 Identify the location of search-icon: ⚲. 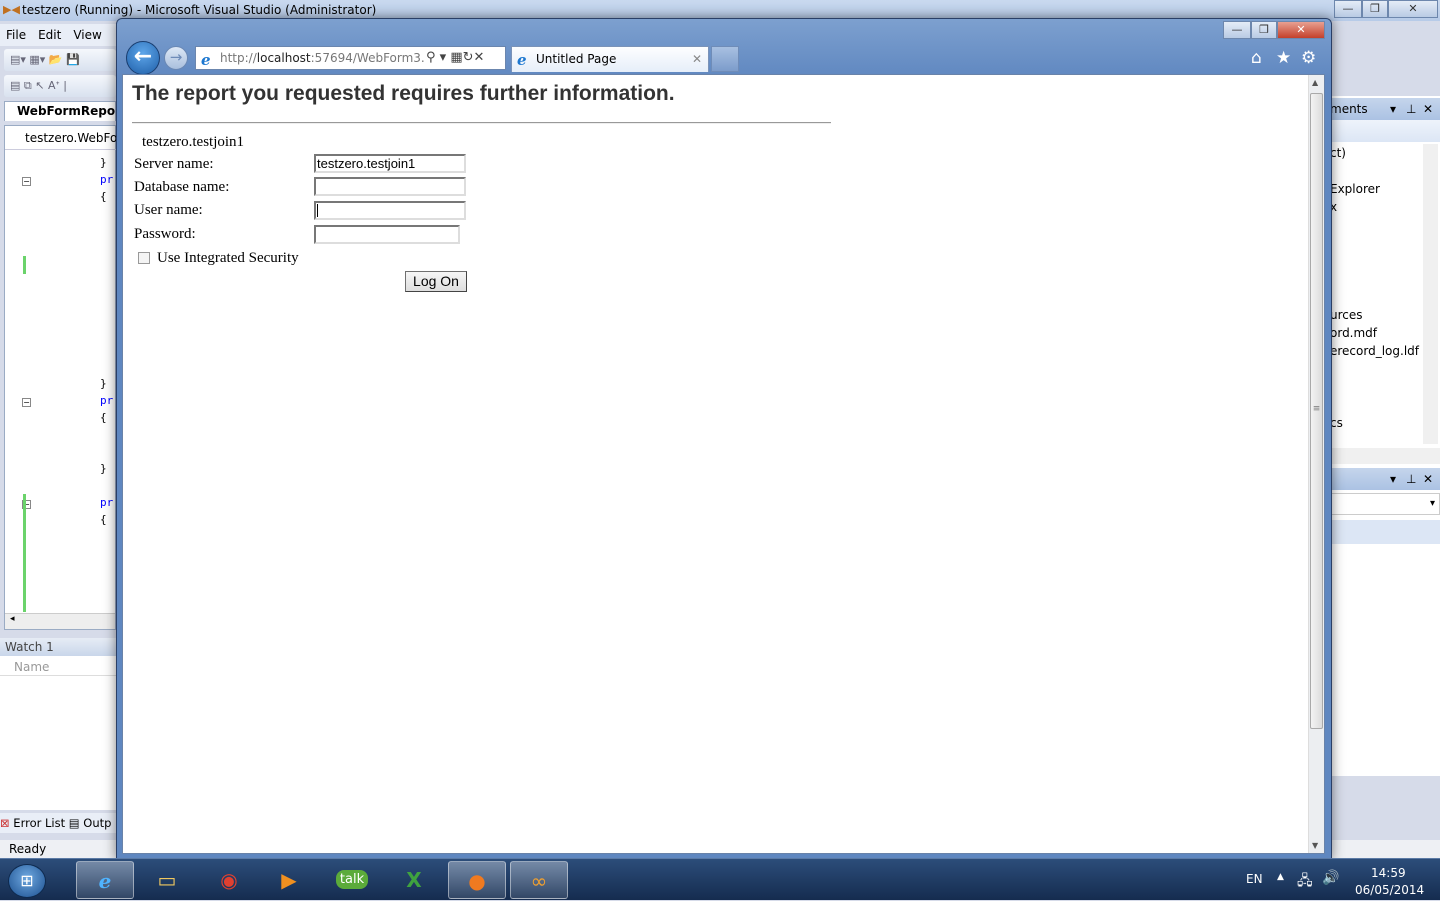
(431, 57).